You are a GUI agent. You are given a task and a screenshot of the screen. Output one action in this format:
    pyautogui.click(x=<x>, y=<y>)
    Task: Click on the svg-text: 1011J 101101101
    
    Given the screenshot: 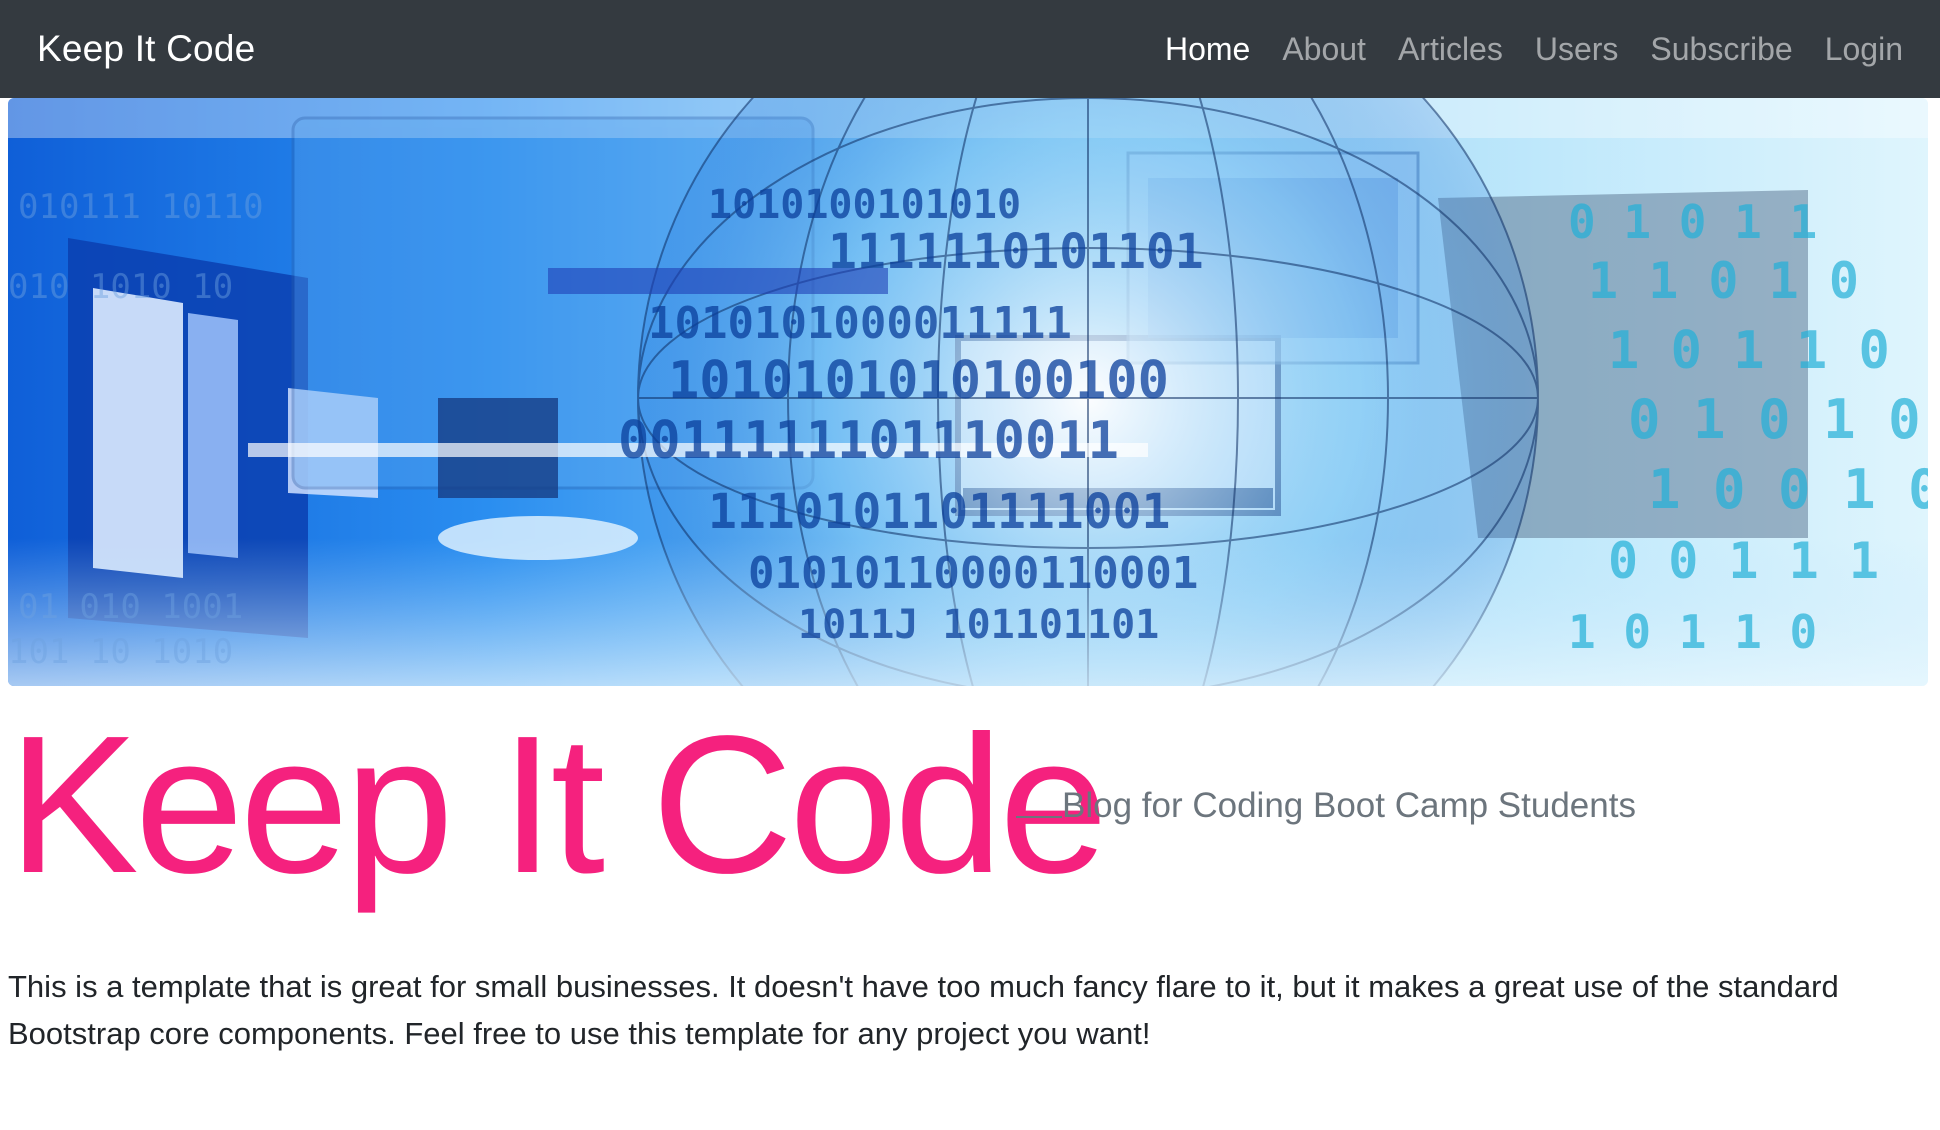 What is the action you would take?
    pyautogui.click(x=978, y=625)
    